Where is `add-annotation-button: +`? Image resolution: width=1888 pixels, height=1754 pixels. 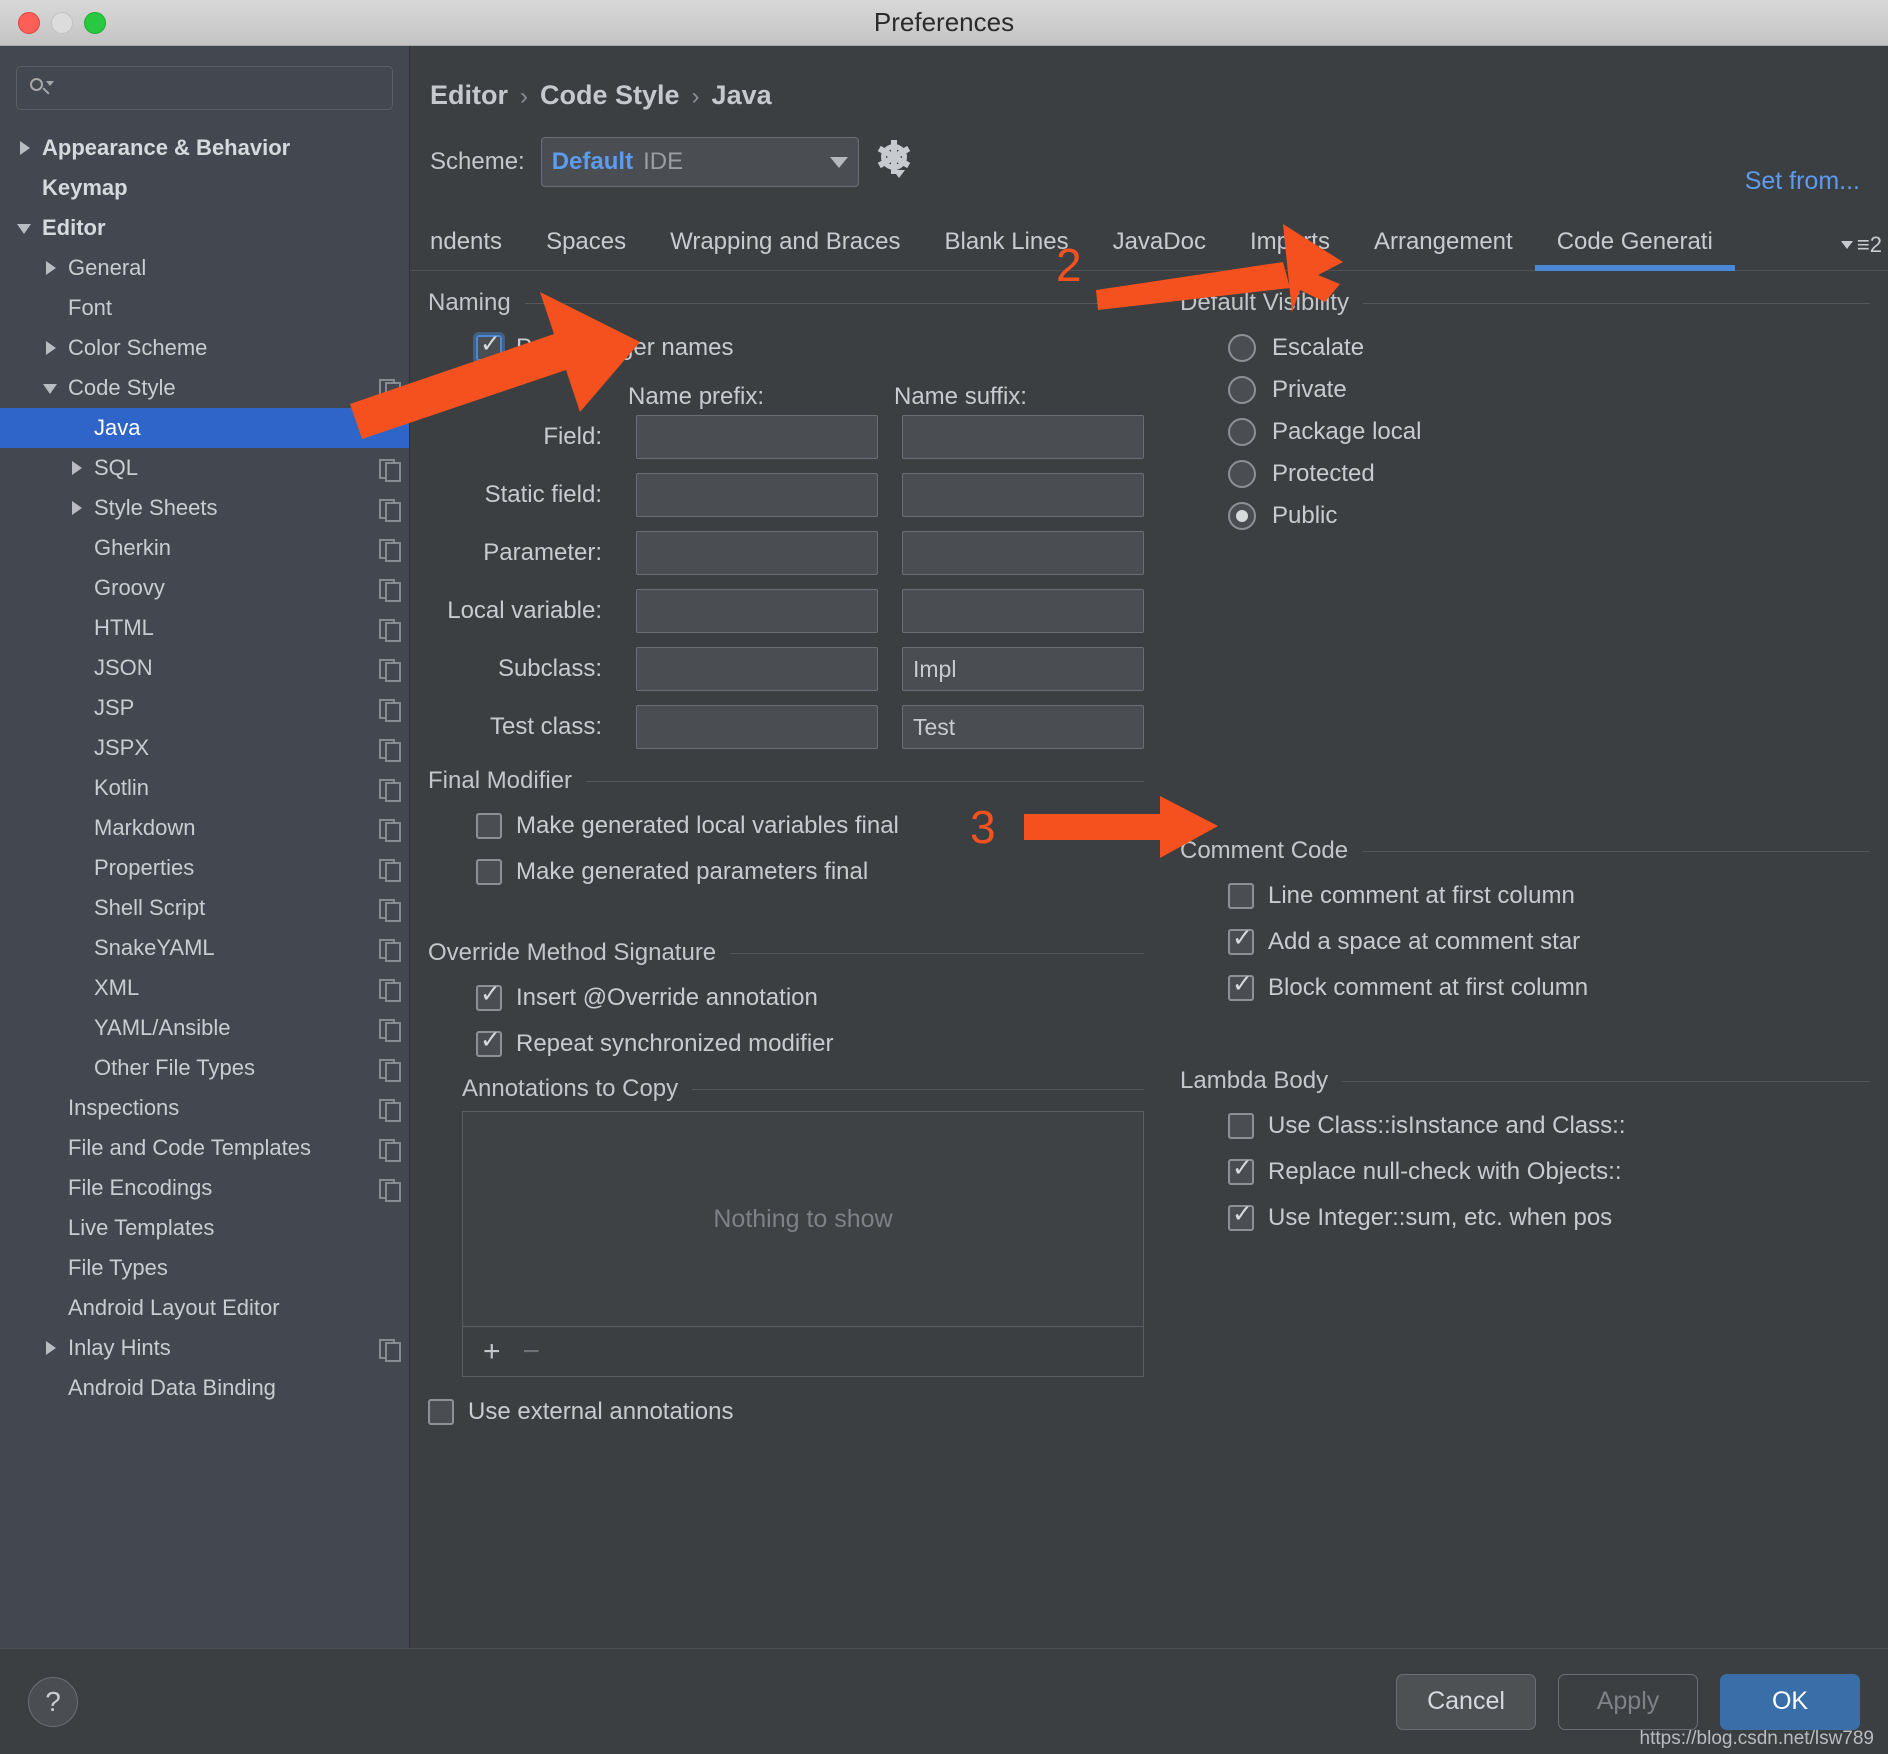 add-annotation-button: + is located at coordinates (492, 1351).